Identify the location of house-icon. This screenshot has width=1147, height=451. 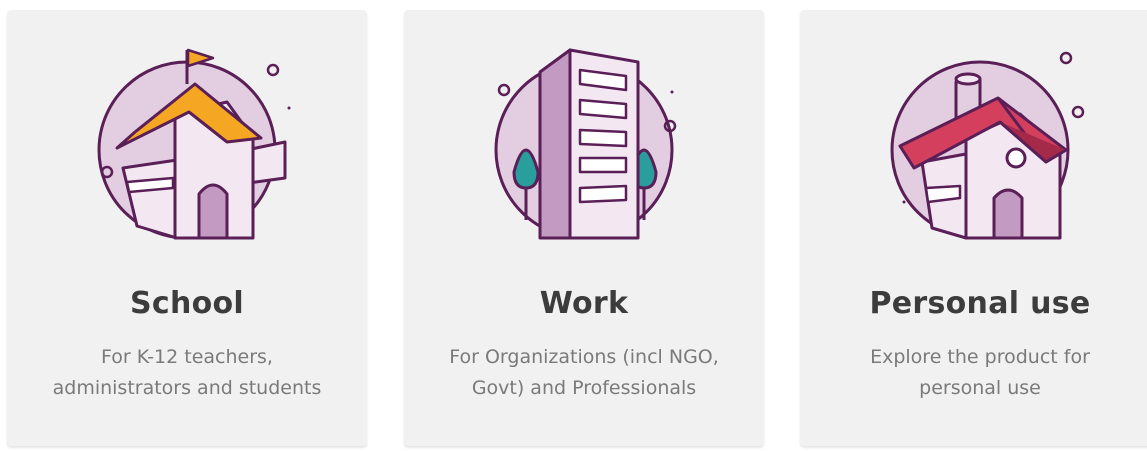
(980, 142).